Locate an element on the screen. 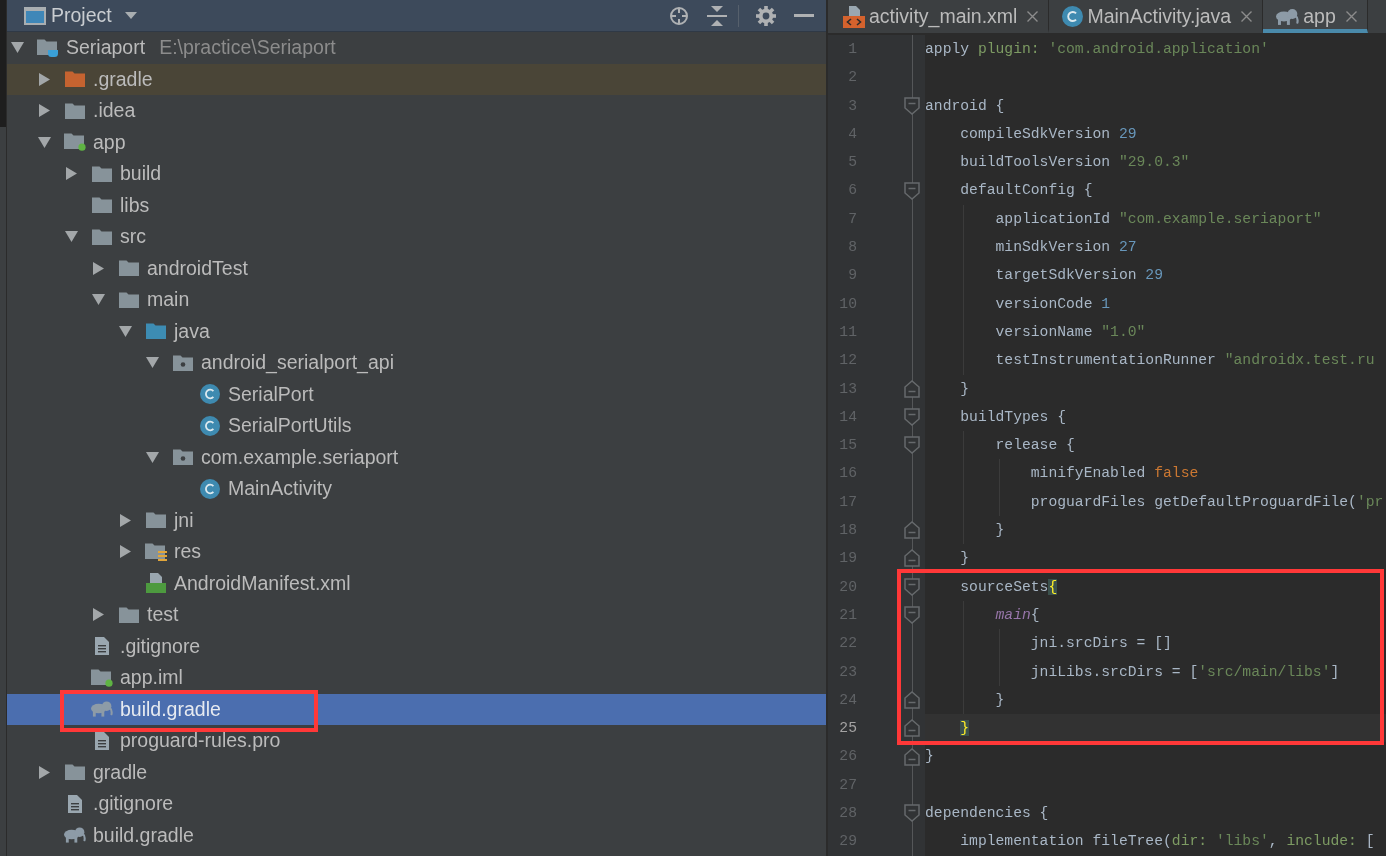  code-line: testInstrumentationRunner "androidx.test.ru is located at coordinates (1155, 360).